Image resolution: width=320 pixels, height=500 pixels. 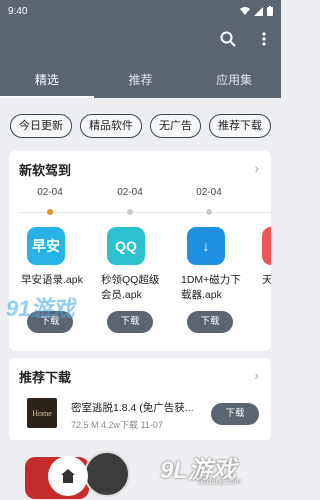 What do you see at coordinates (206, 246) in the screenshot?
I see `app-icon: ↓` at bounding box center [206, 246].